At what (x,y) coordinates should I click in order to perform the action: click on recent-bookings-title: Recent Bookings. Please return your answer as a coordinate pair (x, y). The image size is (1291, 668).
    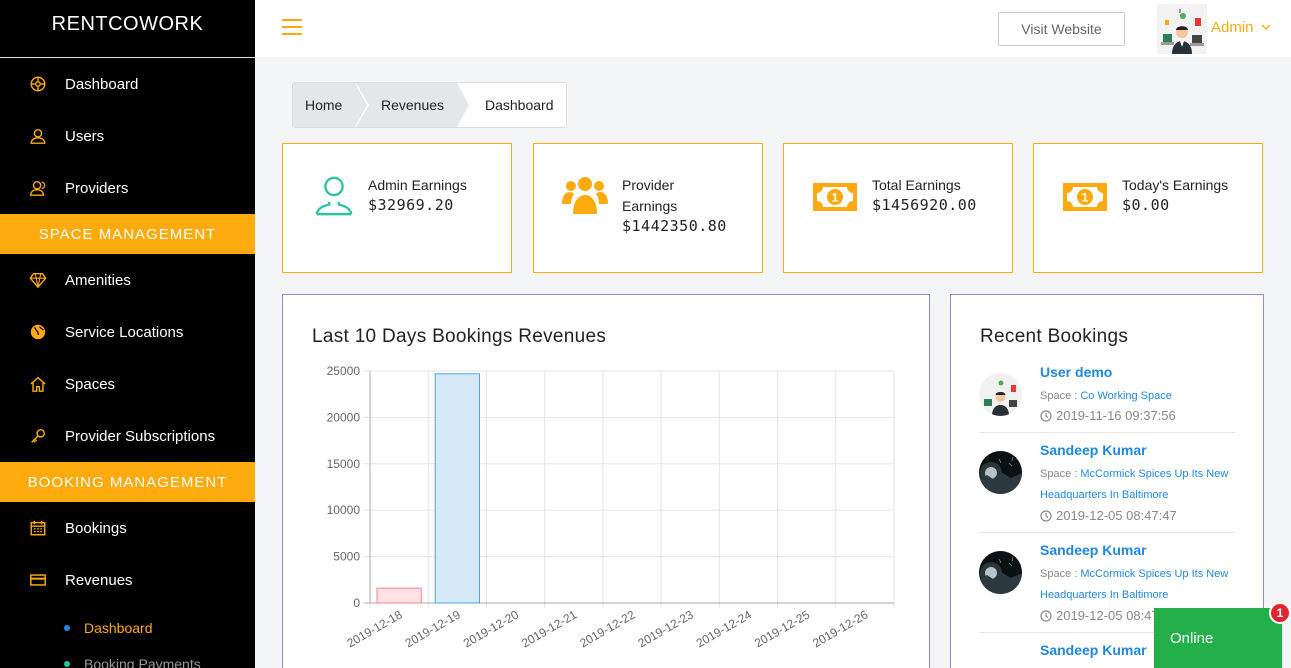
    Looking at the image, I should click on (1054, 336).